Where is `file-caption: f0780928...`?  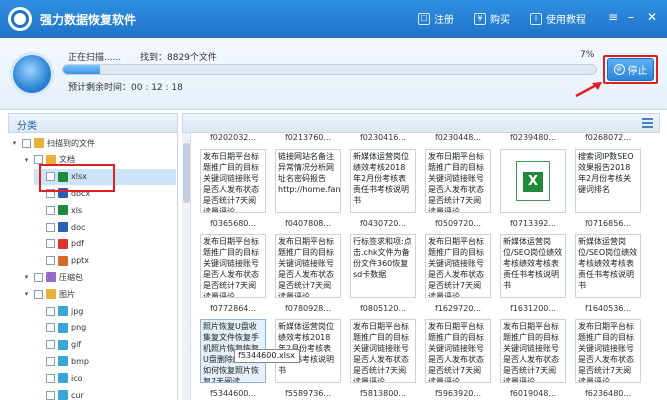 file-caption: f0780928... is located at coordinates (308, 308).